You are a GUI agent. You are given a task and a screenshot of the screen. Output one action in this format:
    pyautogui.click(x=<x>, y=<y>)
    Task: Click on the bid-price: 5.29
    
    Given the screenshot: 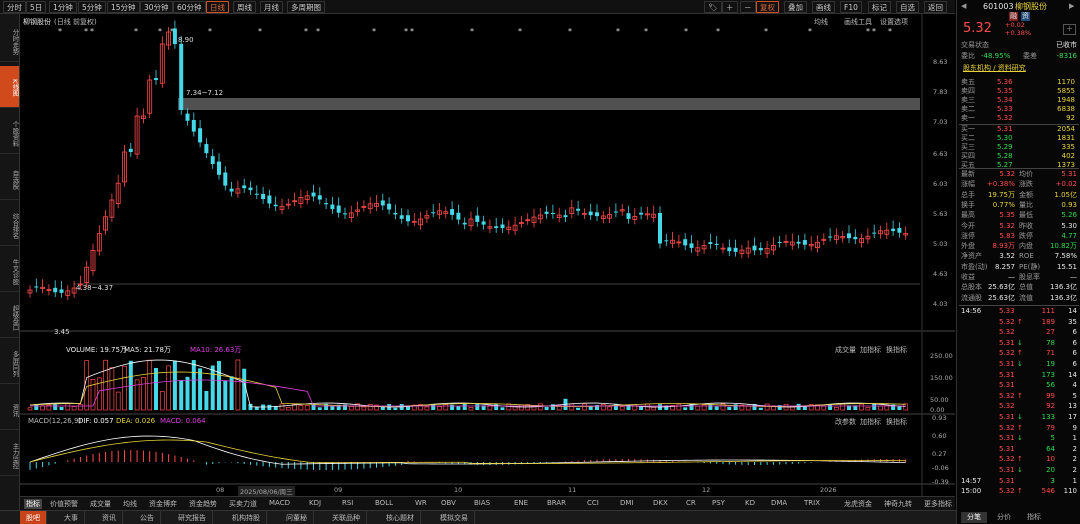 What is the action you would take?
    pyautogui.click(x=1005, y=147)
    